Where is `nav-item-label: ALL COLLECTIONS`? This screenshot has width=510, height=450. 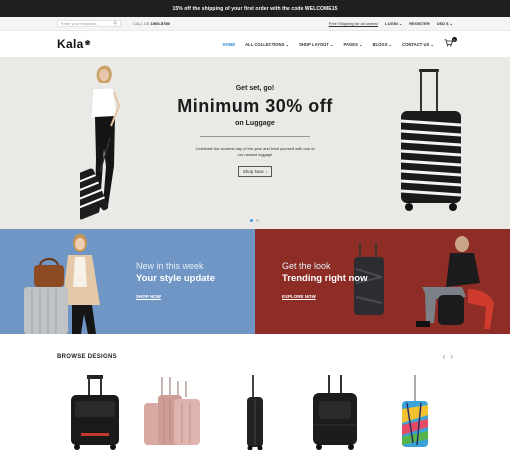 nav-item-label: ALL COLLECTIONS is located at coordinates (265, 44).